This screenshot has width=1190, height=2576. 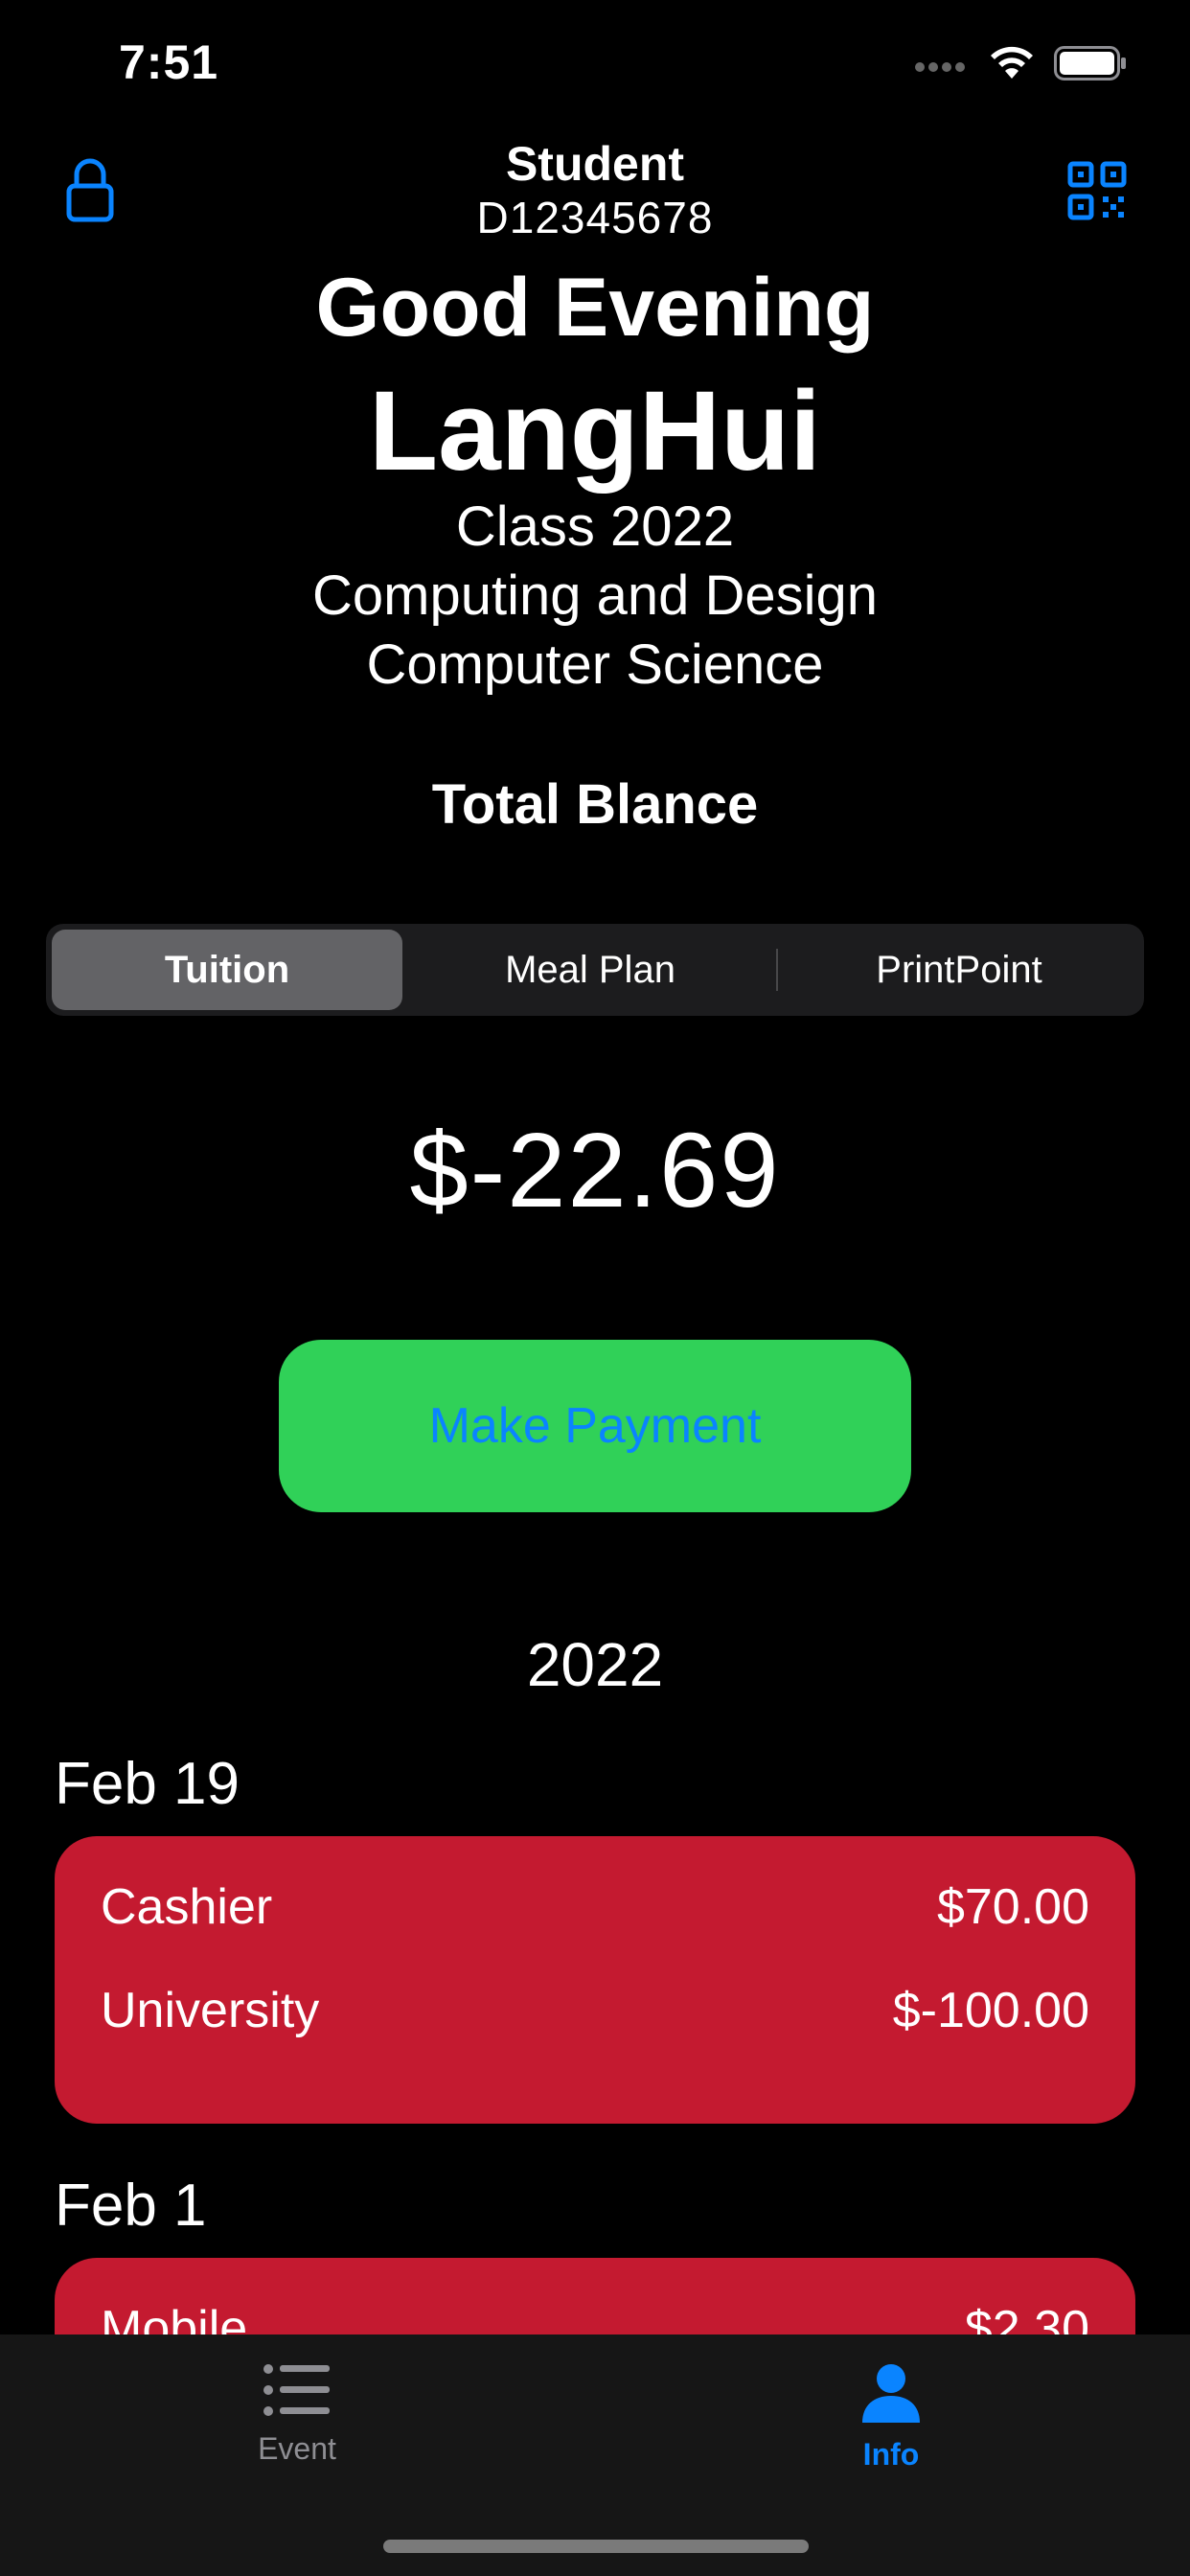 I want to click on college-name: Computing and Design, so click(x=595, y=595).